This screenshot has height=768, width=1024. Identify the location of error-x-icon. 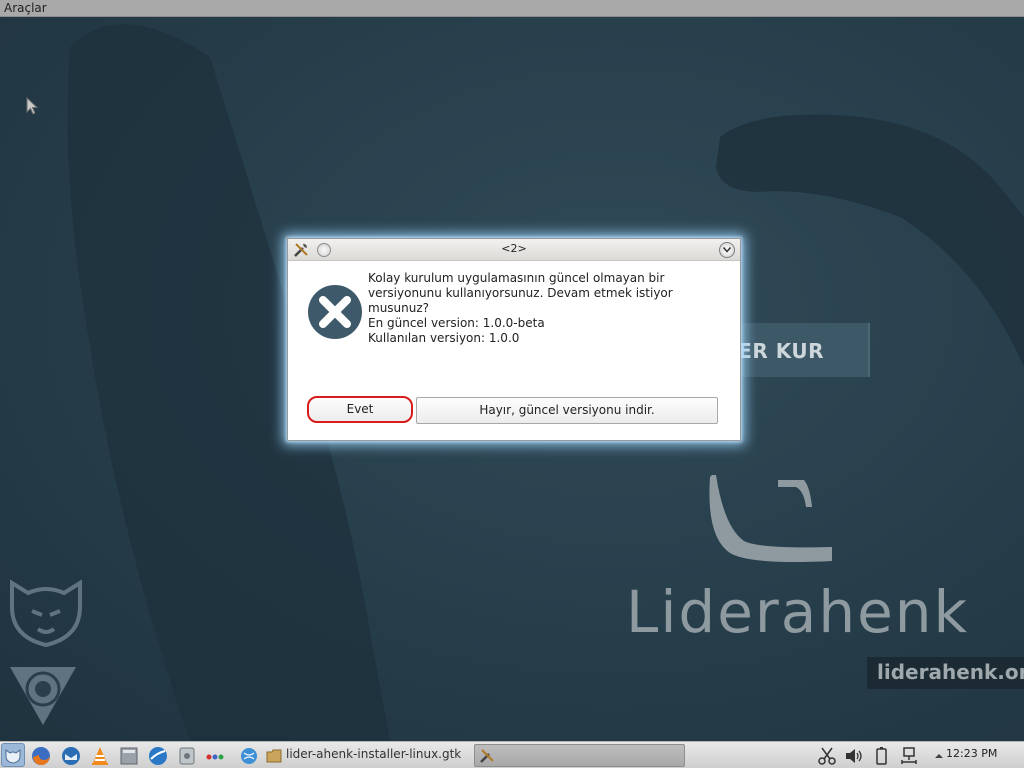
(335, 312).